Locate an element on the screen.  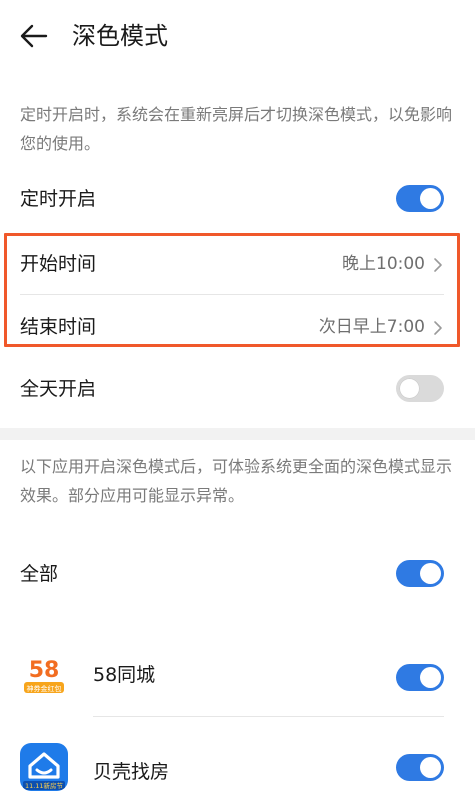
app-name: 贝壳找房 is located at coordinates (131, 772).